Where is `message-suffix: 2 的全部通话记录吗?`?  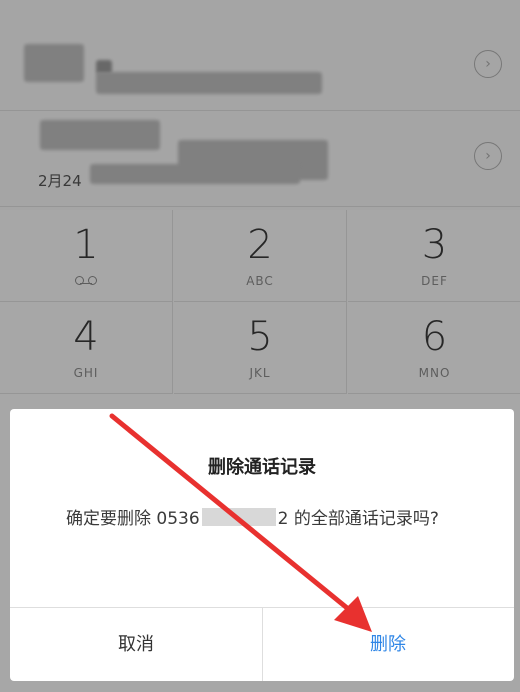
message-suffix: 2 的全部通话记录吗? is located at coordinates (358, 519).